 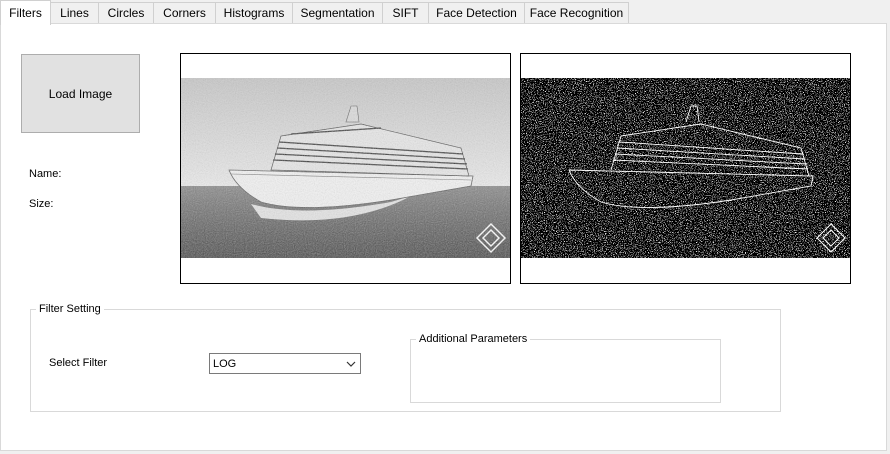 What do you see at coordinates (70, 309) in the screenshot?
I see `filter-setting-title: Filter Setting` at bounding box center [70, 309].